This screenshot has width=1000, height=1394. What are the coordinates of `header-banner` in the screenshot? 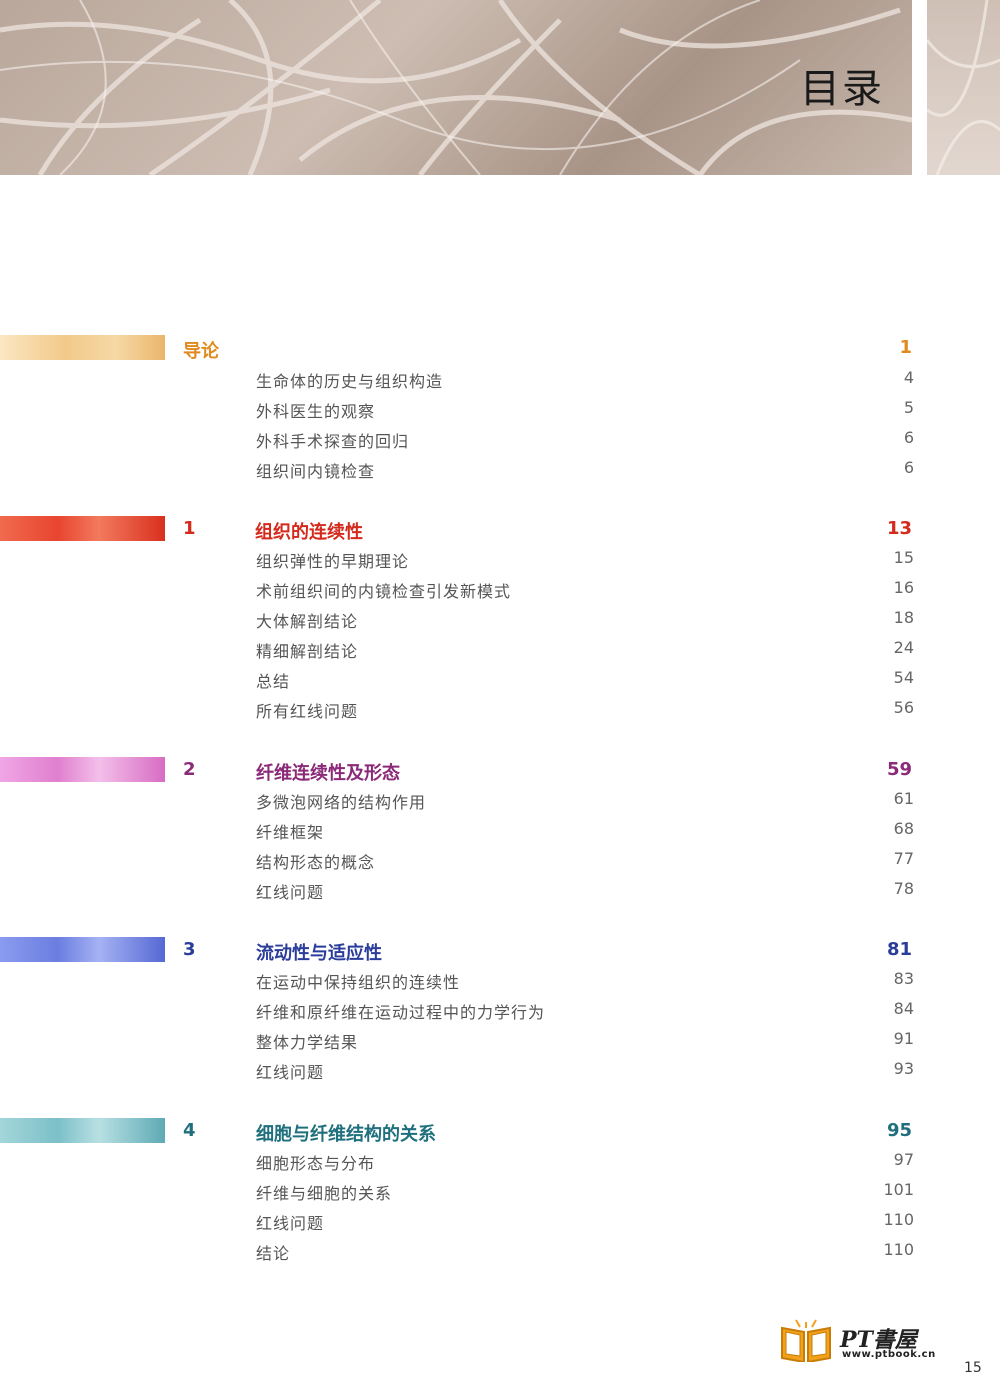 It's located at (456, 87).